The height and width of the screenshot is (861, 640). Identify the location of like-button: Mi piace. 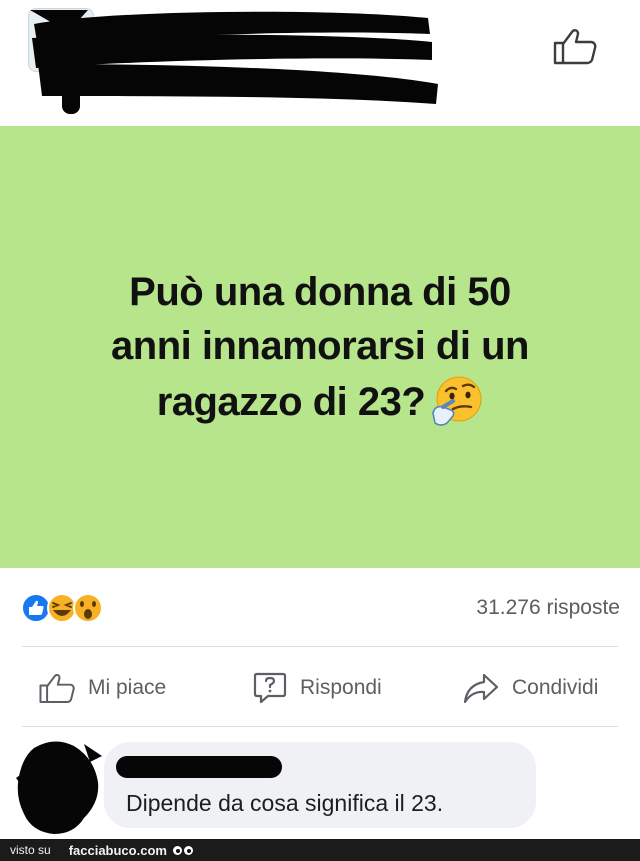
(102, 688).